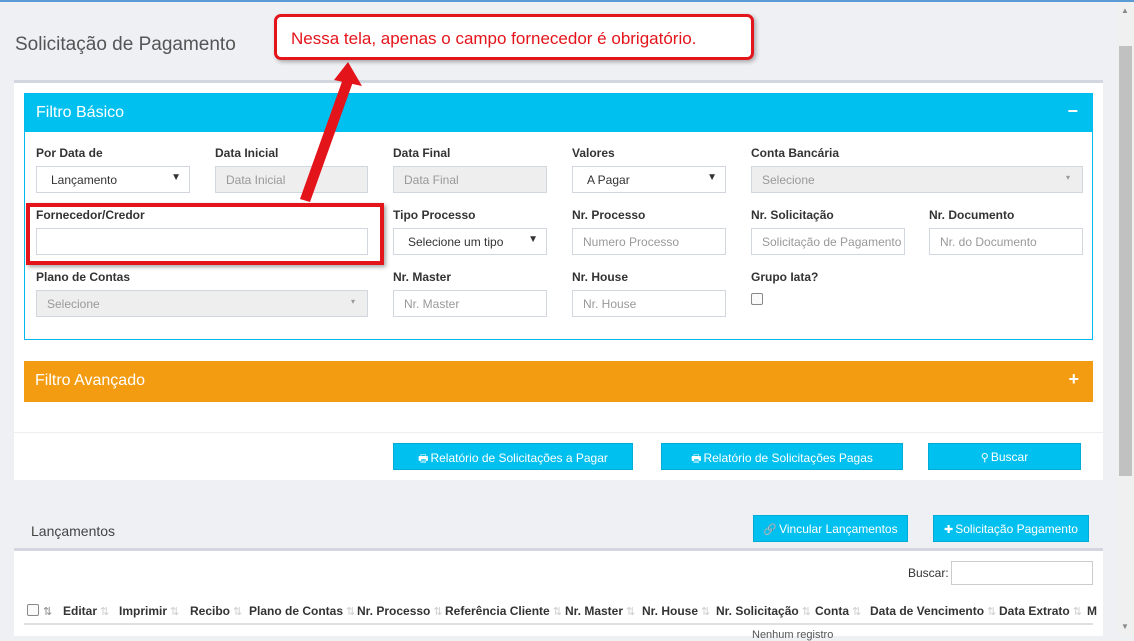  Describe the element at coordinates (1006, 241) in the screenshot. I see `nr-documento-input: Nr. do Documento` at that location.